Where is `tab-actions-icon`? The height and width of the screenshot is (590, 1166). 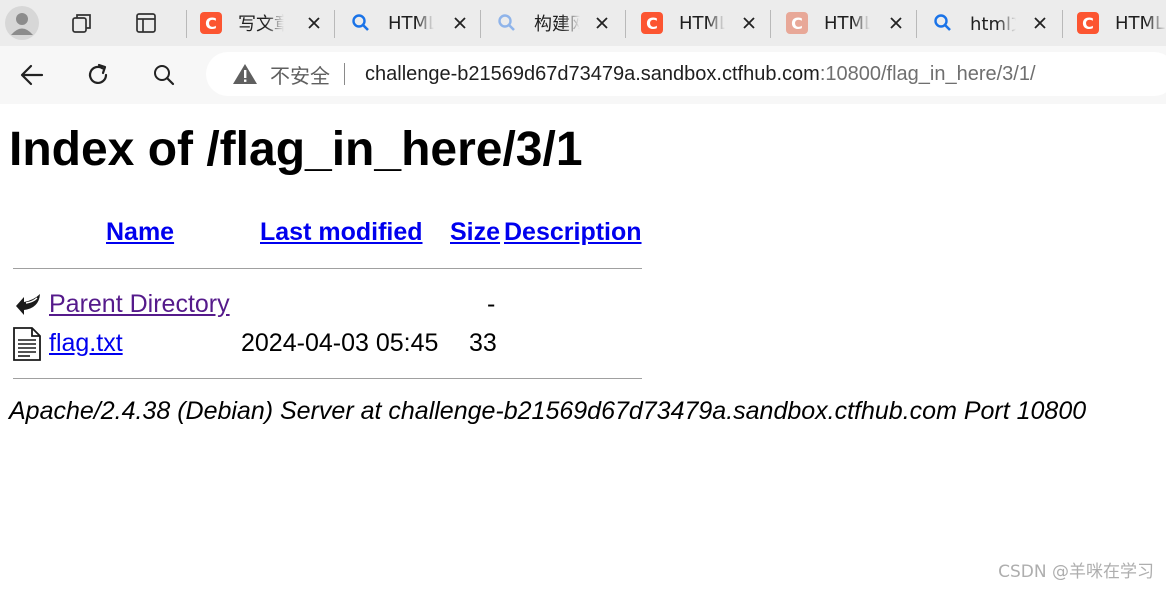
tab-actions-icon is located at coordinates (146, 23).